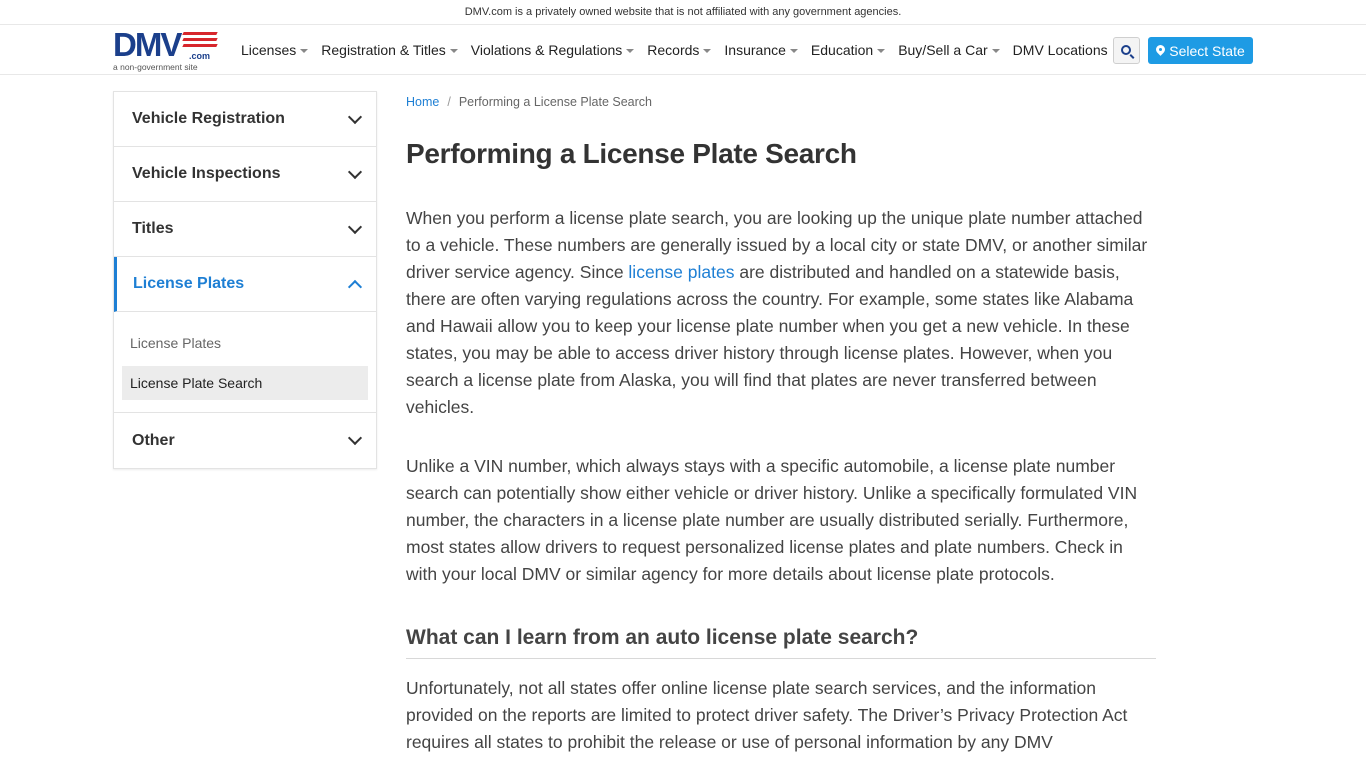 This screenshot has height=768, width=1366. Describe the element at coordinates (153, 228) in the screenshot. I see `sidebar-section-label: Titles` at that location.